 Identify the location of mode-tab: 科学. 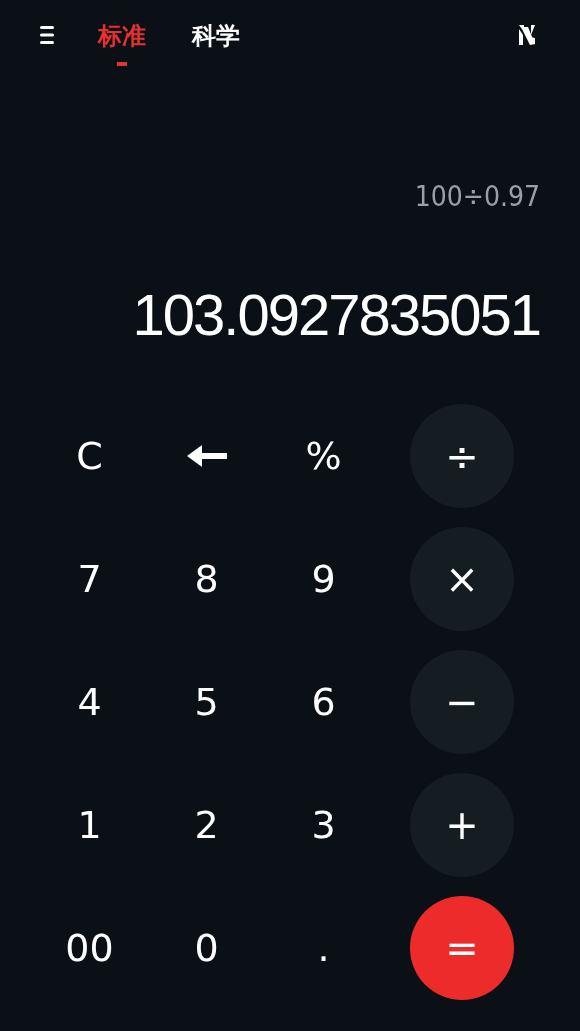
(216, 40).